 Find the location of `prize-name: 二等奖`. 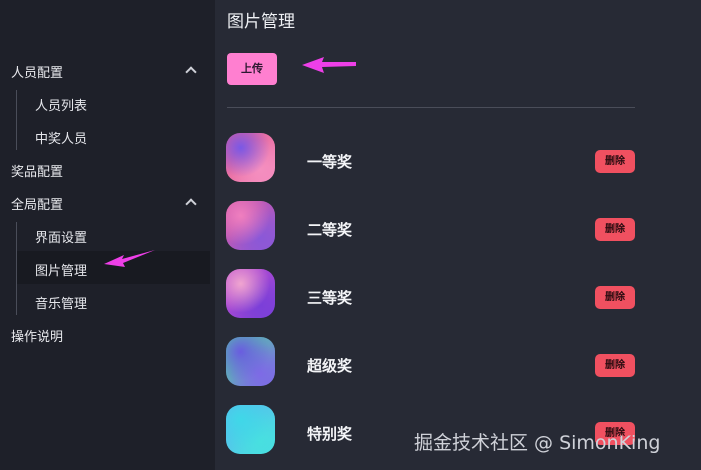

prize-name: 二等奖 is located at coordinates (330, 230).